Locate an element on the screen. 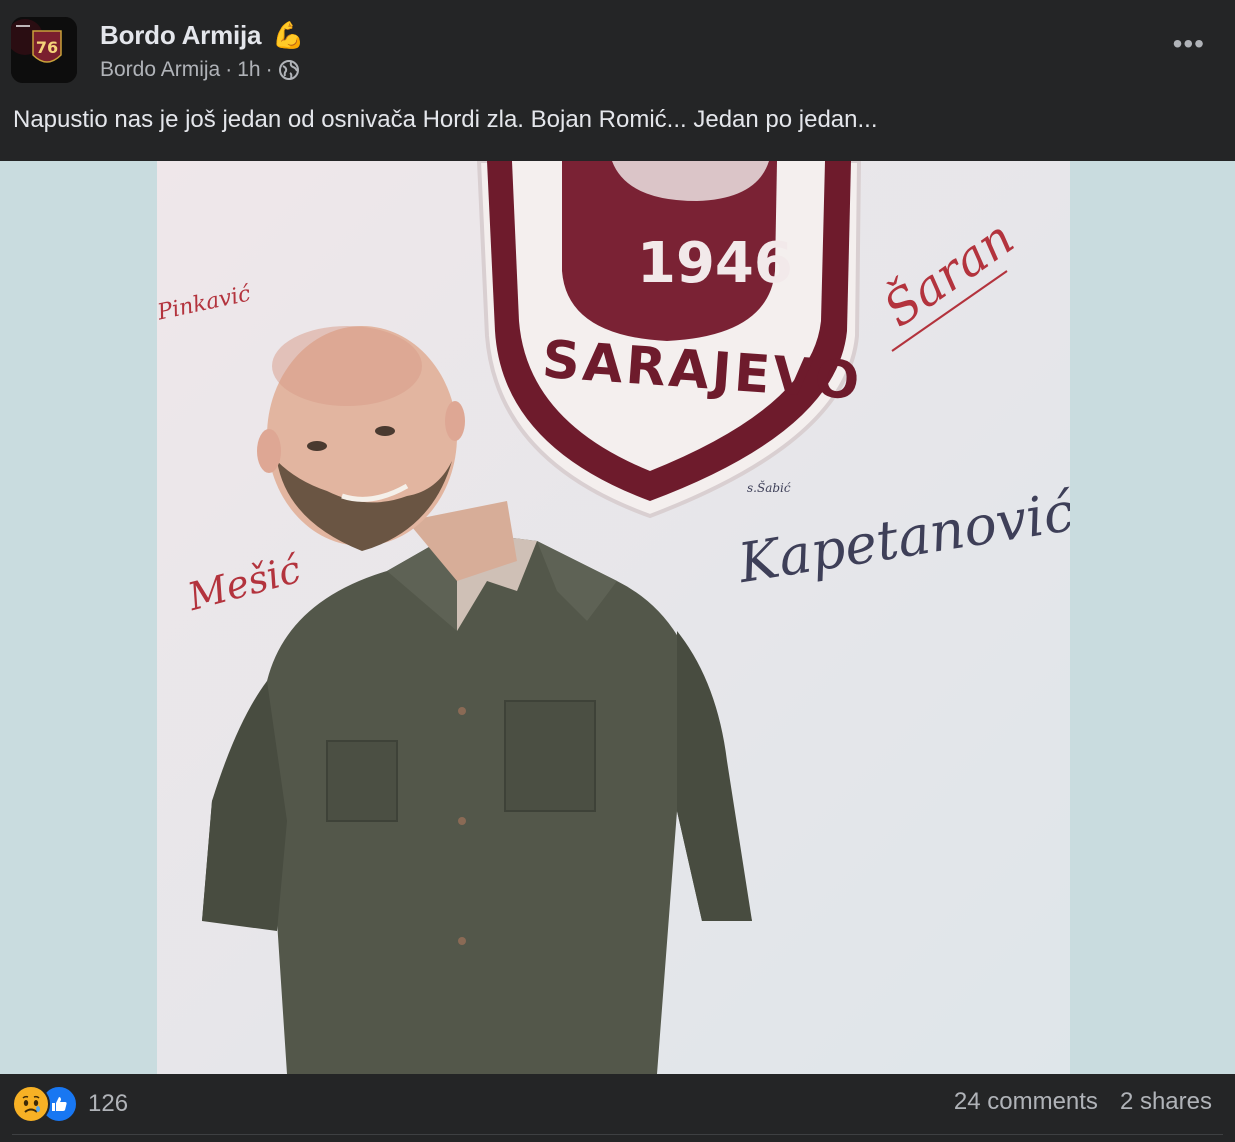  page-name-link: Bordo Armija 💪 is located at coordinates (202, 35).